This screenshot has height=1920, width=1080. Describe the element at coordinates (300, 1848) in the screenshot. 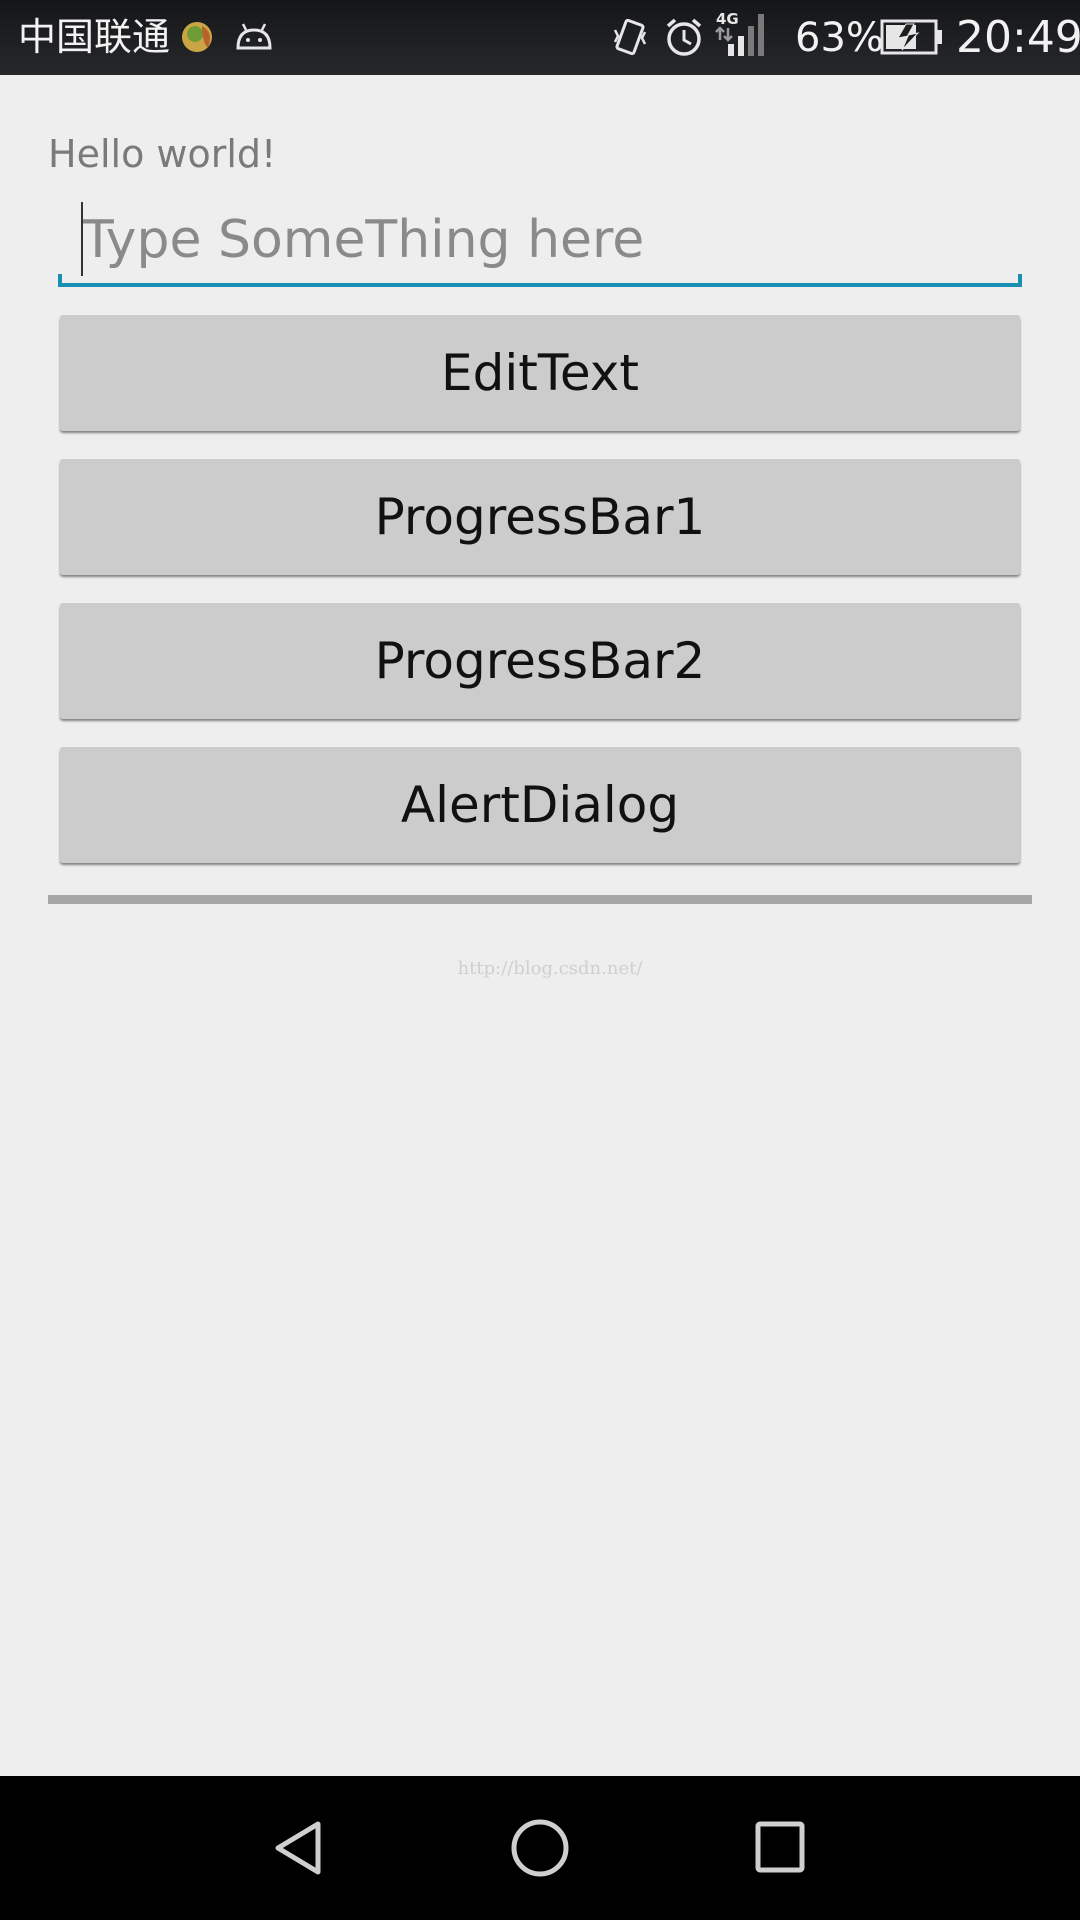

I see `back-icon` at that location.